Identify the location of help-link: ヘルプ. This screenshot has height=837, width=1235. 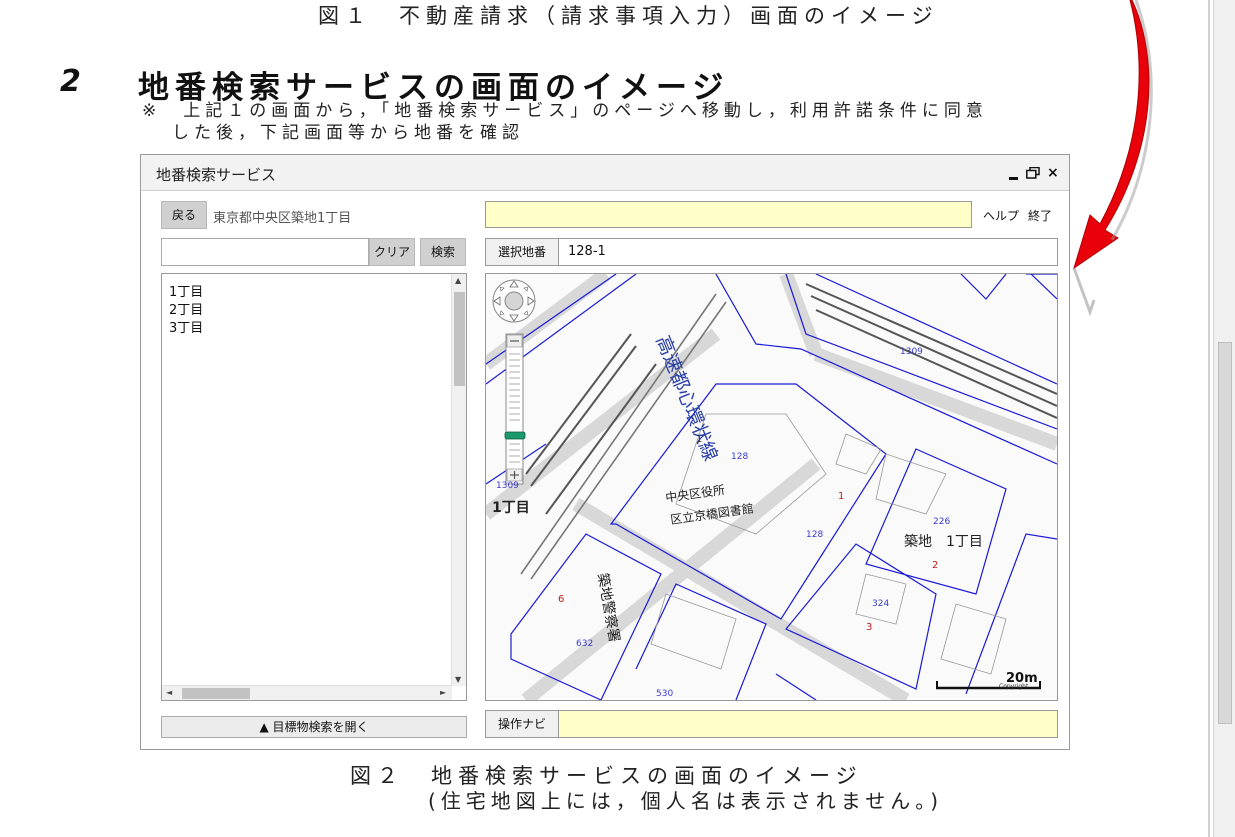
(1001, 215).